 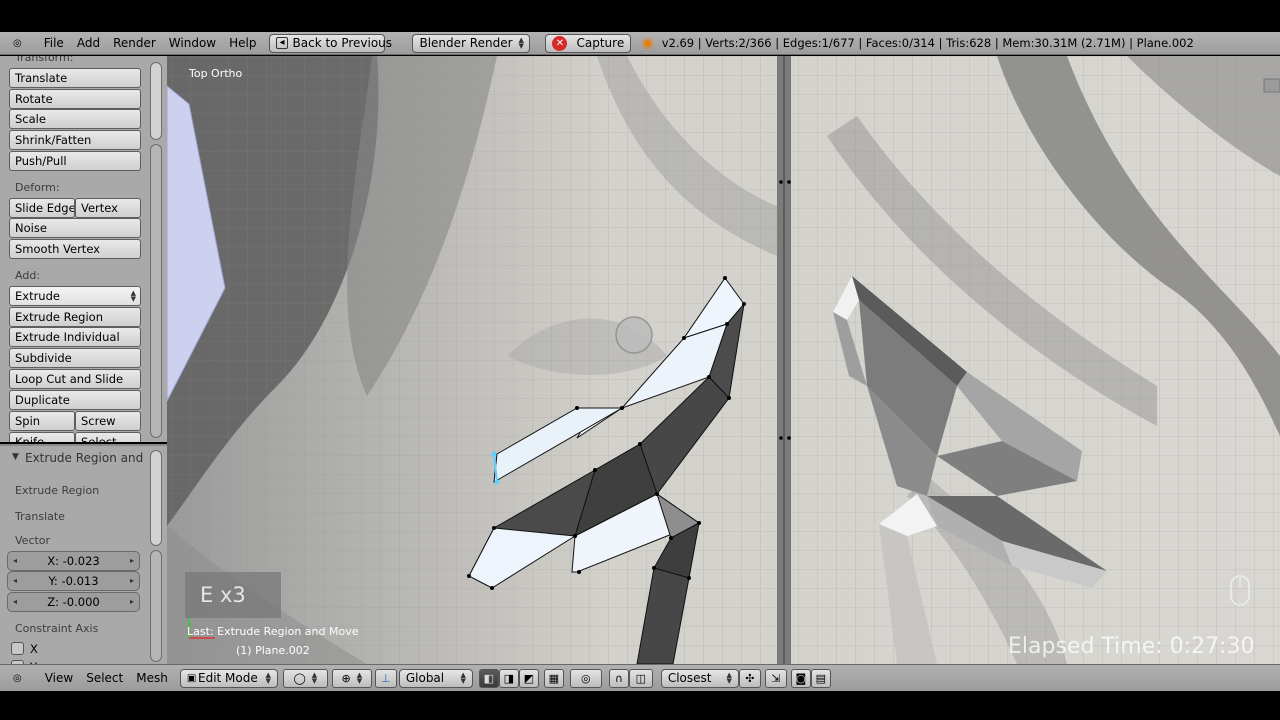 I want to click on vector-x-field: ◂ X: -0.023 ▸, so click(x=73, y=561).